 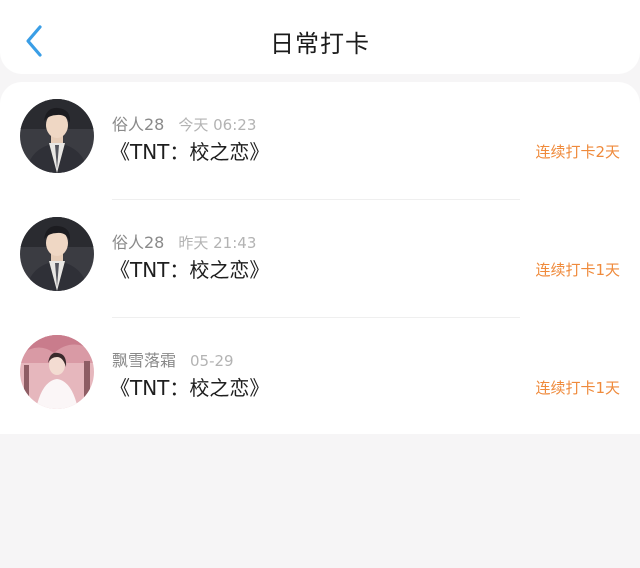 I want to click on checkin-meta: 俗人28 昨天 21:43, so click(x=184, y=241).